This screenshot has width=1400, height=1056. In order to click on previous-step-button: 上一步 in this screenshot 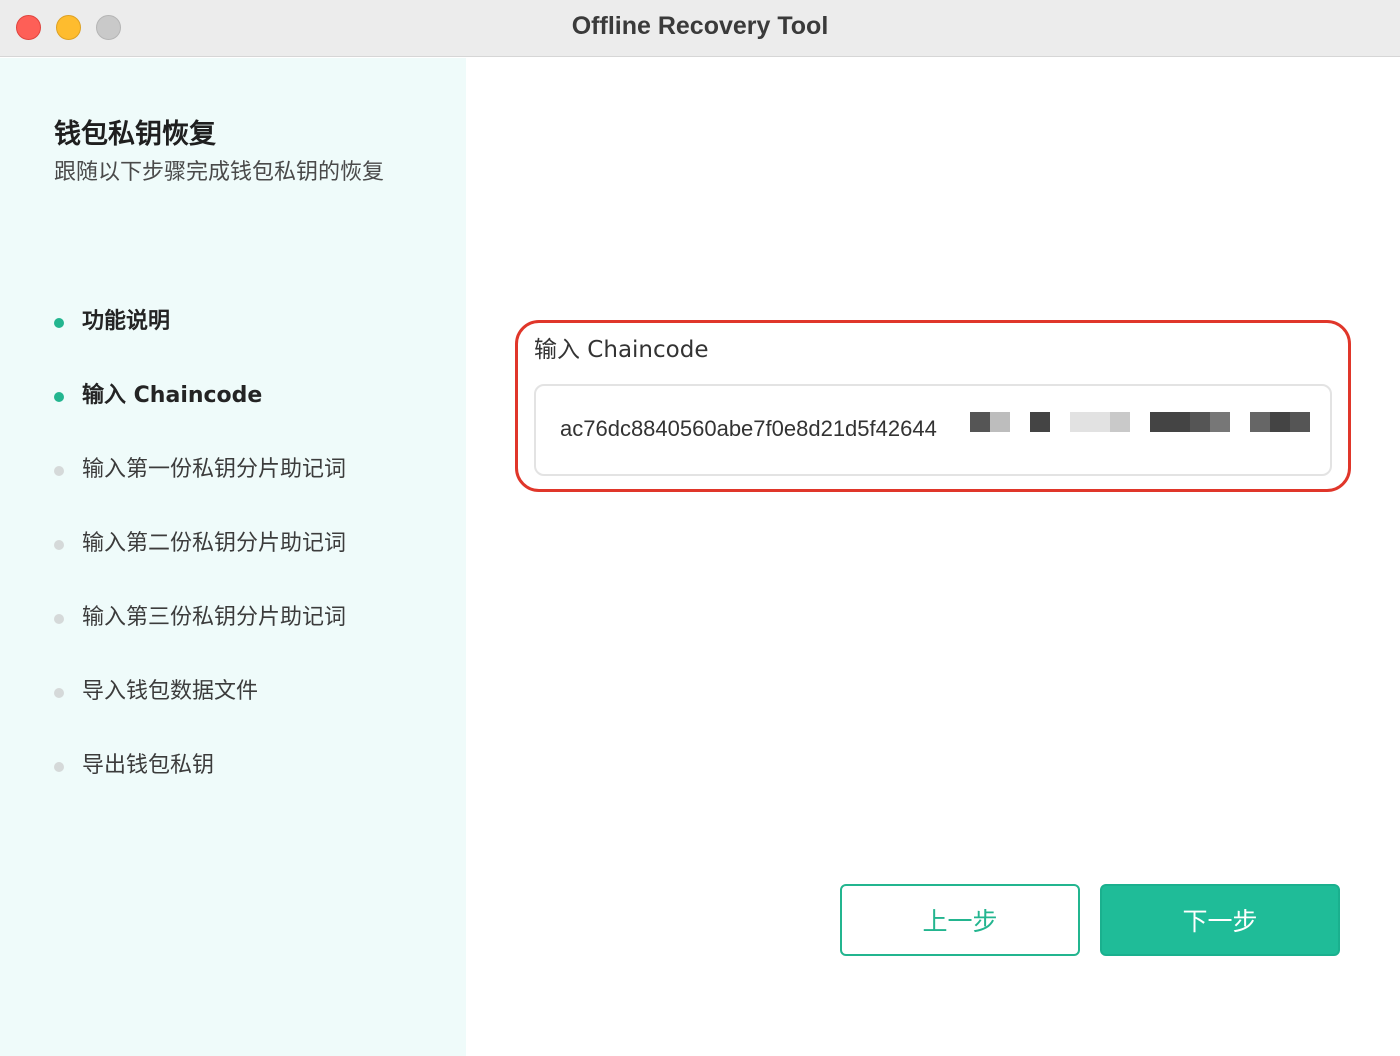, I will do `click(960, 920)`.